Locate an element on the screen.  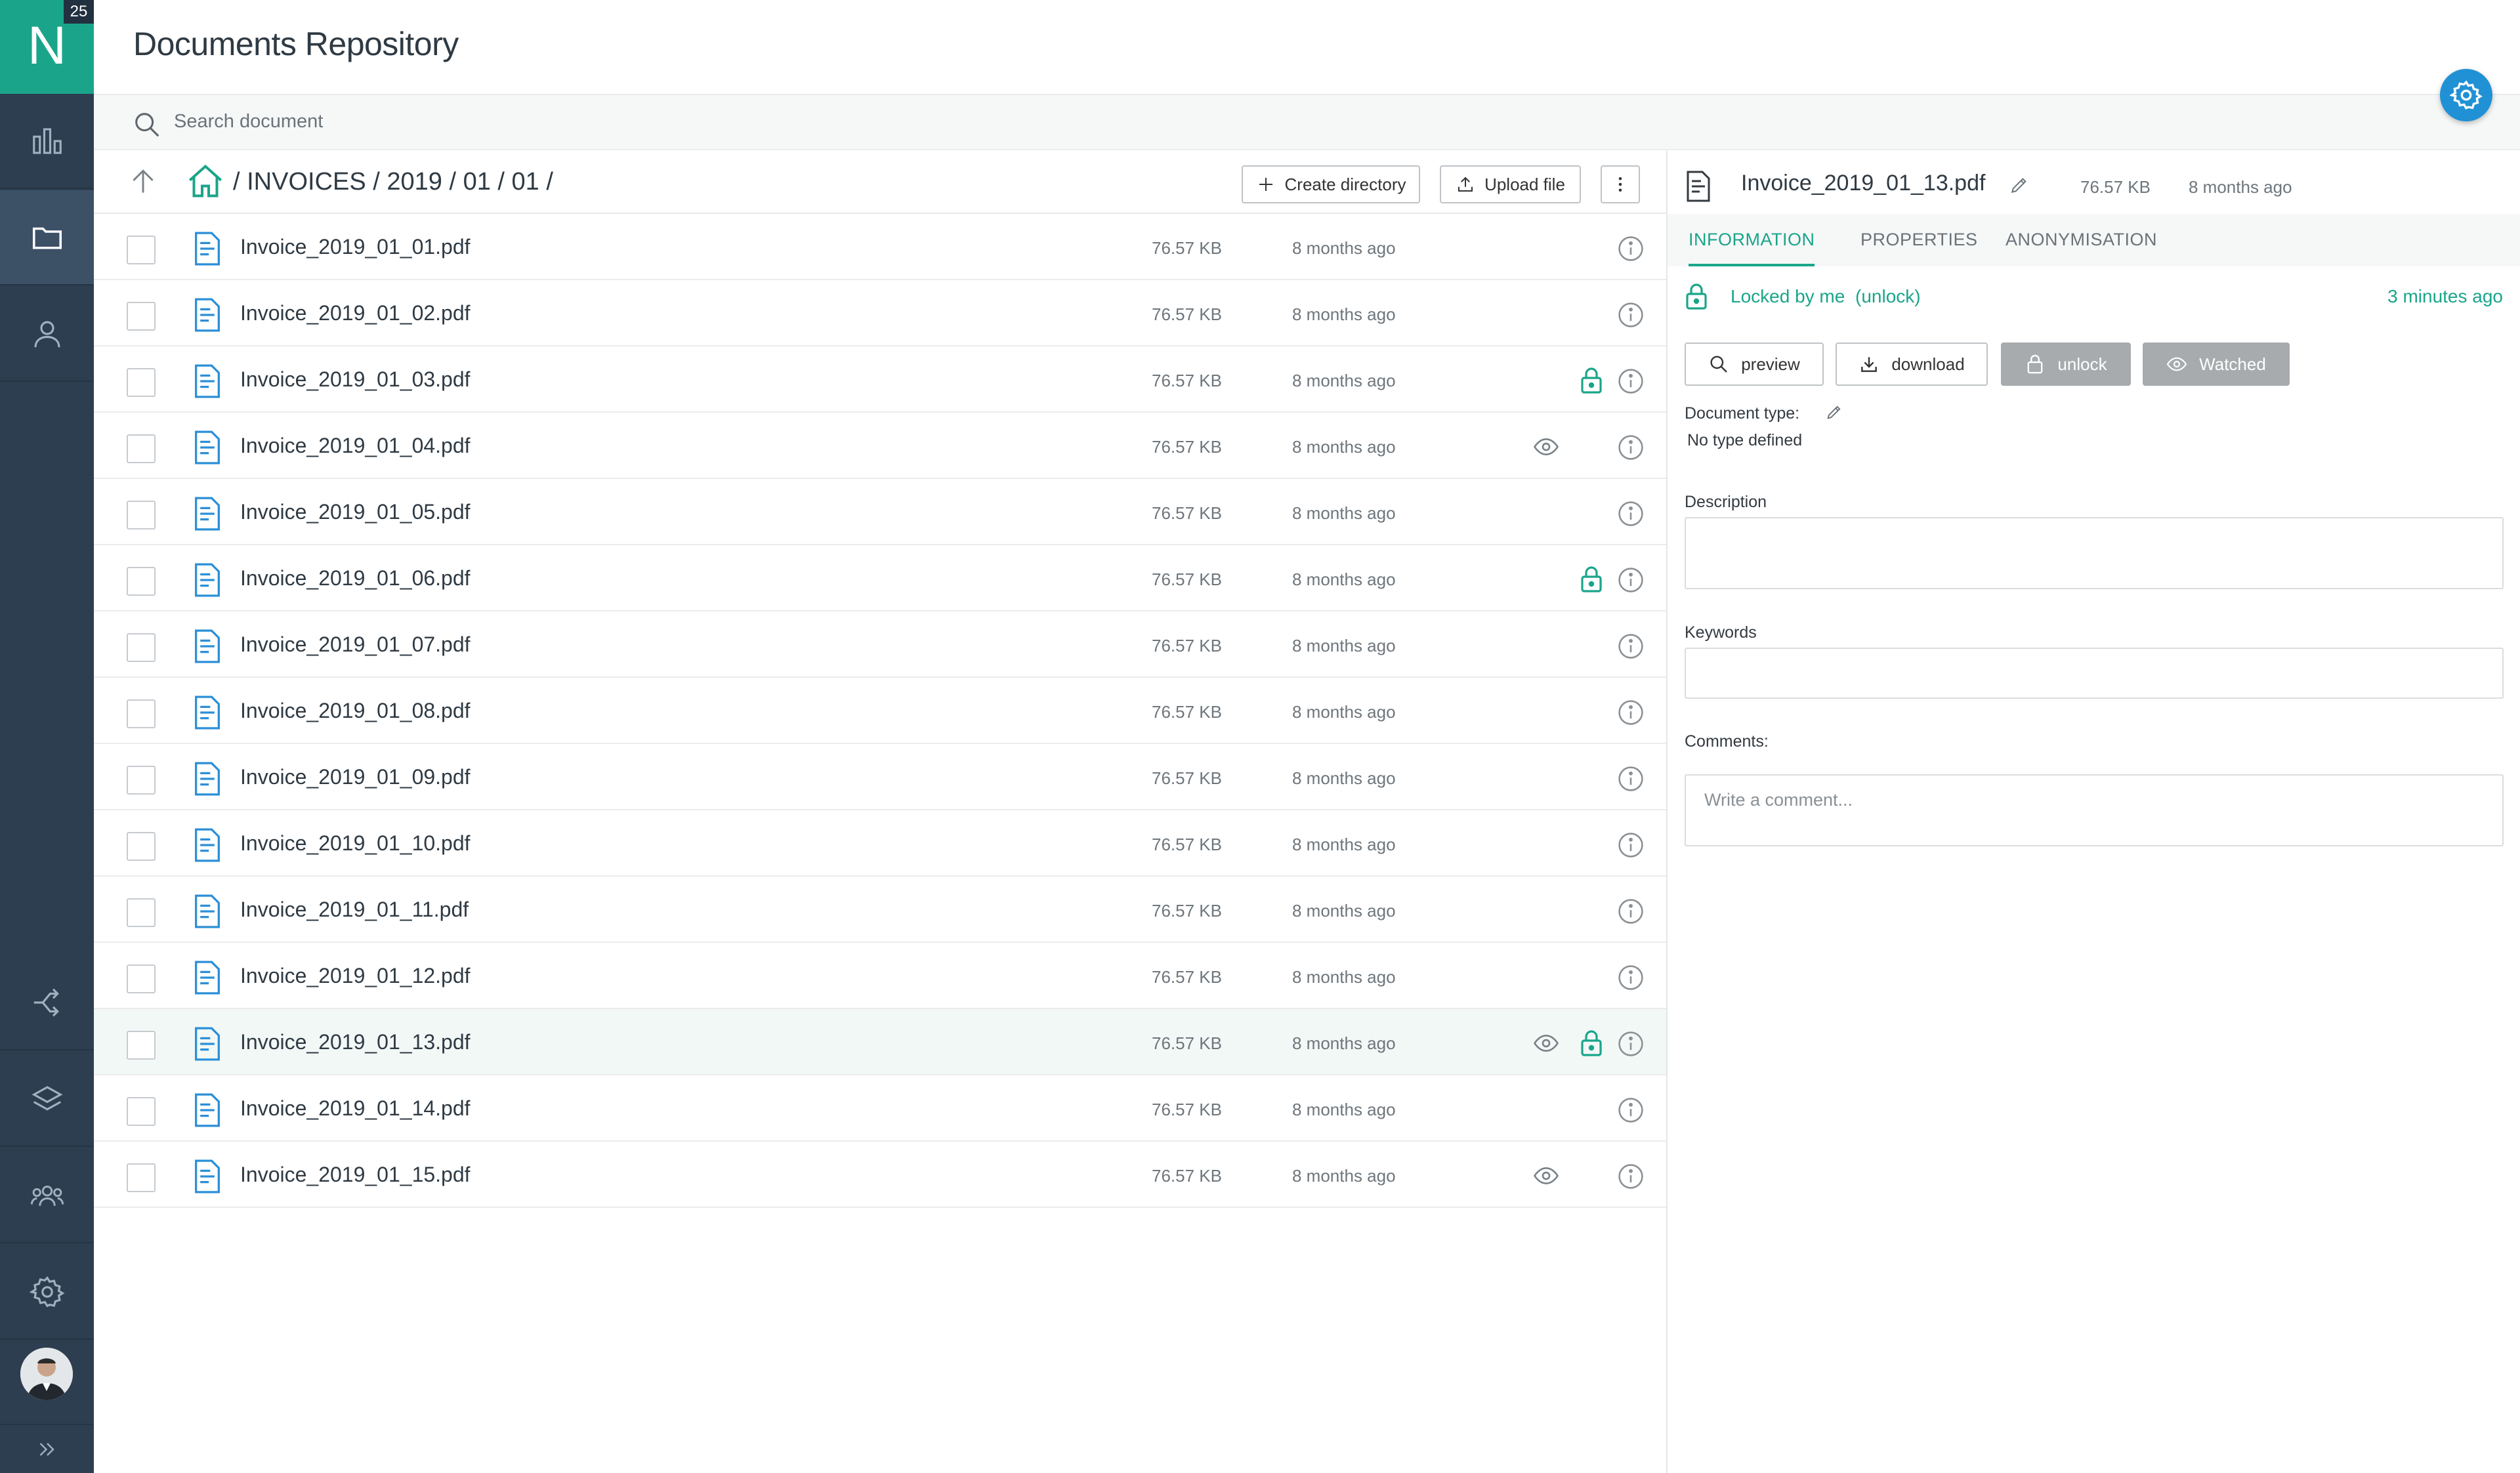
file-name: Invoice_2019_01_14.pdf is located at coordinates (355, 1108).